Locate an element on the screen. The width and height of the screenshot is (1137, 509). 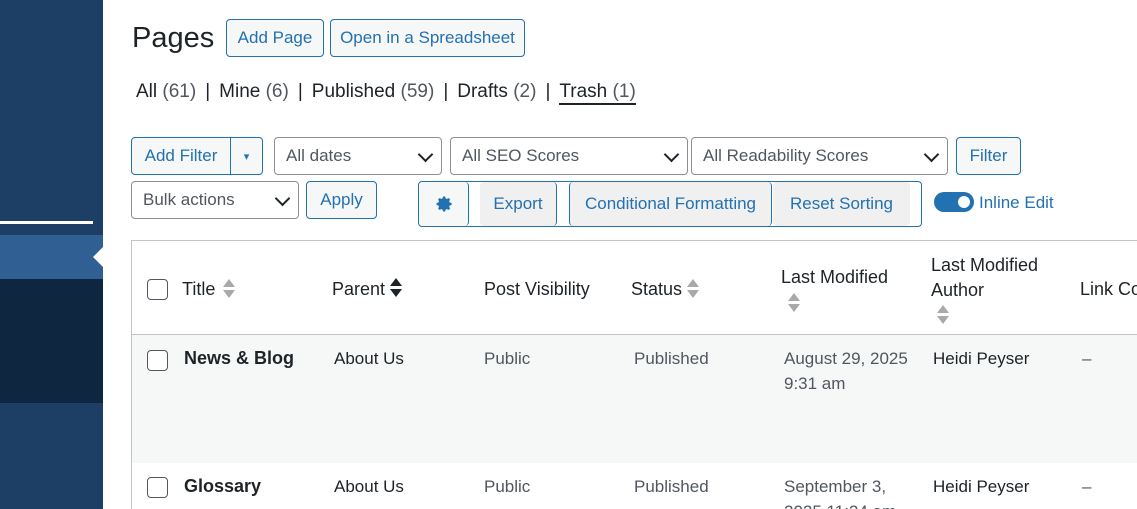
row-modified-time: 9:31 am is located at coordinates (815, 383).